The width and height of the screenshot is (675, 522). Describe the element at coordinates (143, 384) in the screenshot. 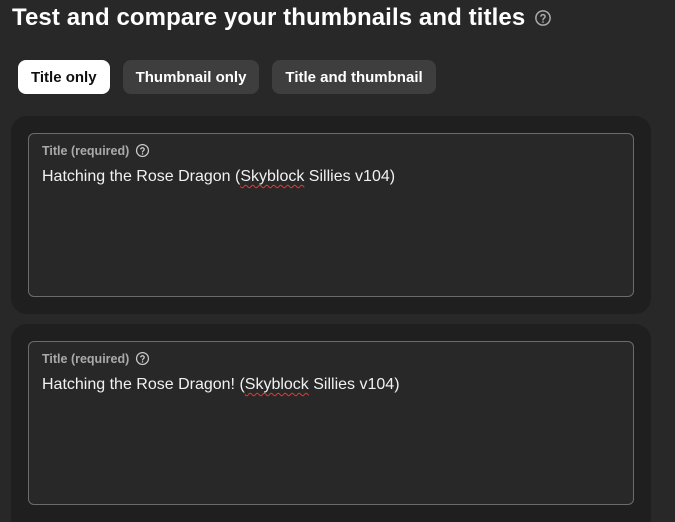

I see `title-text-part: Hatching the Rose Dragon! (` at that location.